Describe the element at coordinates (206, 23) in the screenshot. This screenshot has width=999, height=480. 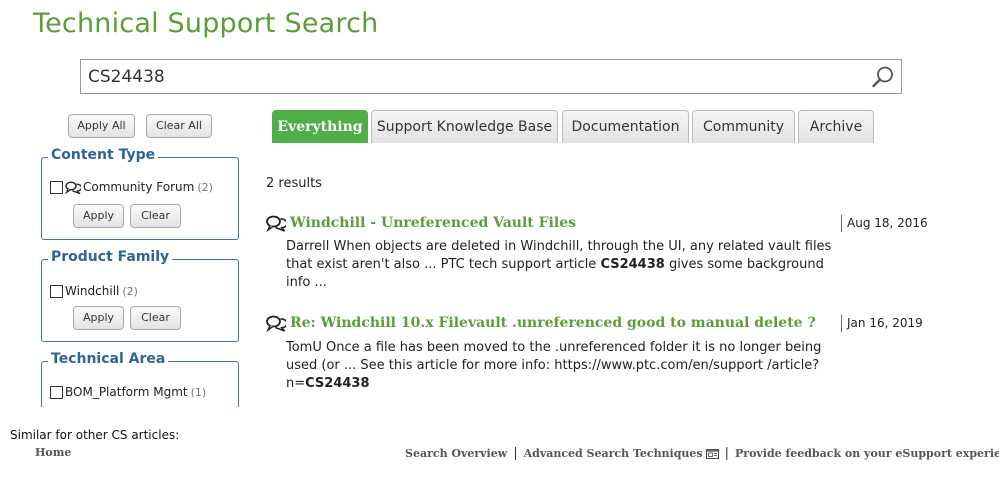
I see `page-title: Technical Support Search` at that location.